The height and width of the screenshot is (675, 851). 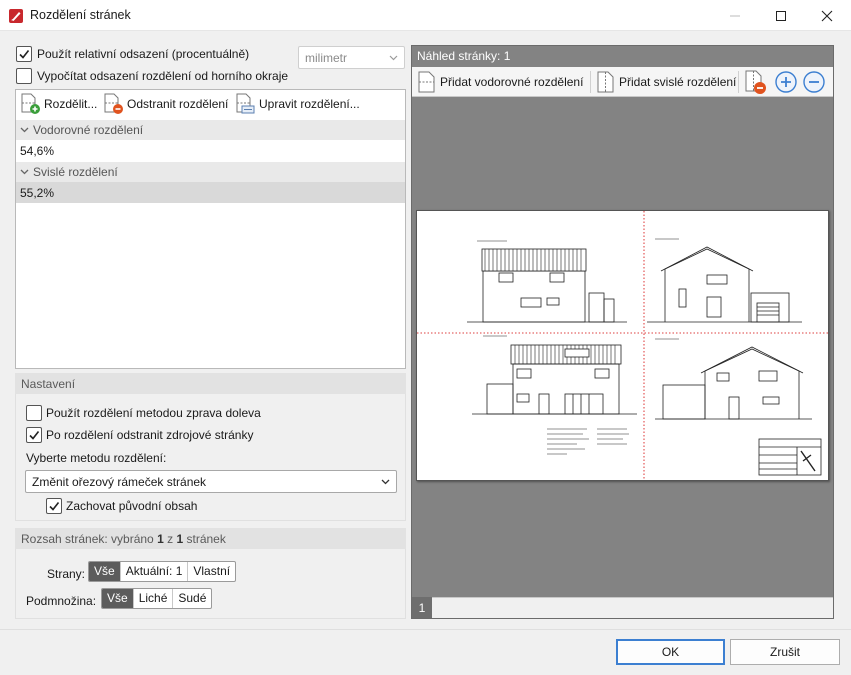 What do you see at coordinates (425, 15) in the screenshot?
I see `title-bar: Rozdělení stránek` at bounding box center [425, 15].